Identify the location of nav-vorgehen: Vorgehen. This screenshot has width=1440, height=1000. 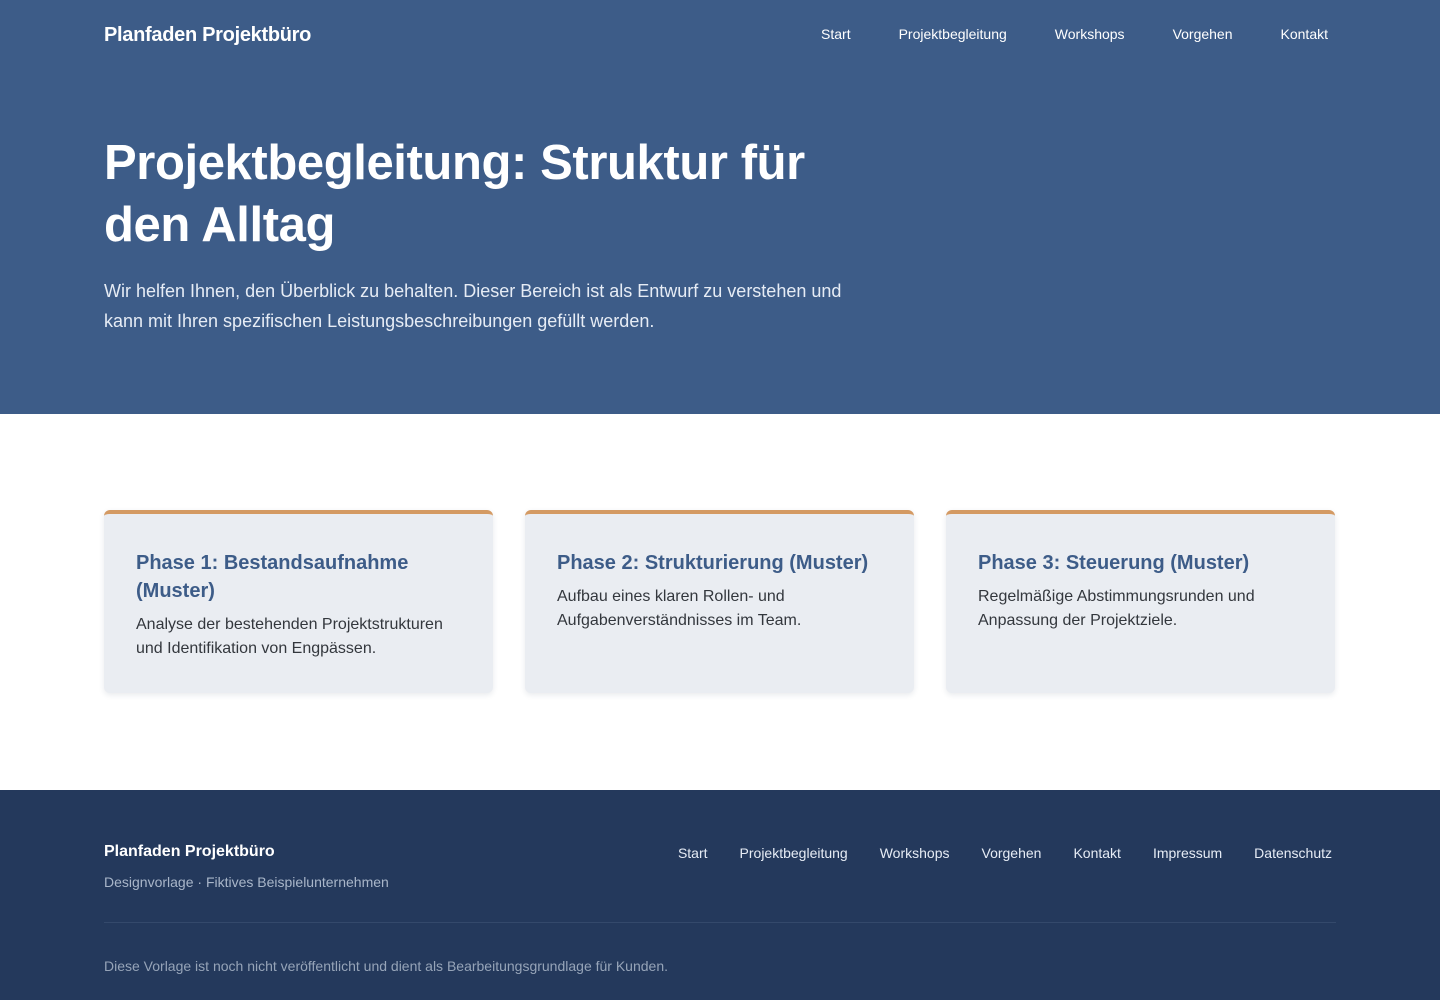
(1203, 34).